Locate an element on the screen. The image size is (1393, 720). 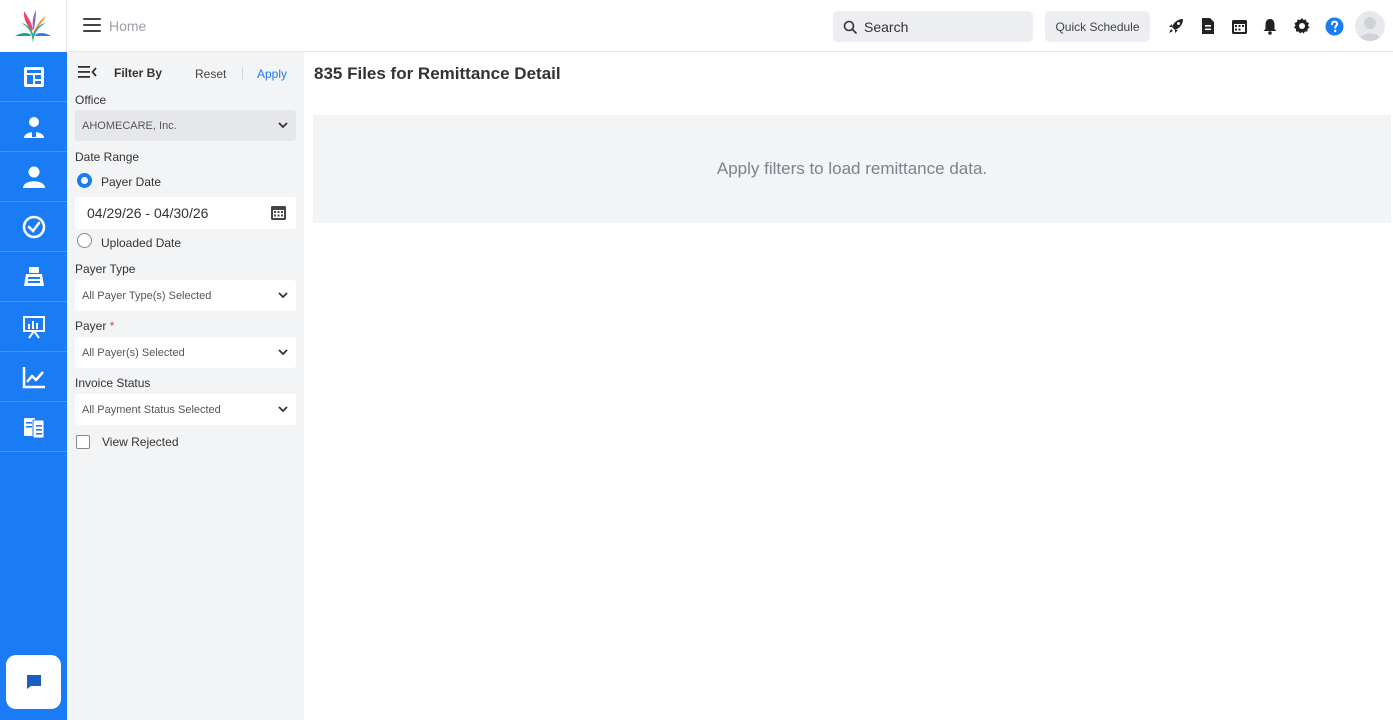
required-marker: * is located at coordinates (112, 326).